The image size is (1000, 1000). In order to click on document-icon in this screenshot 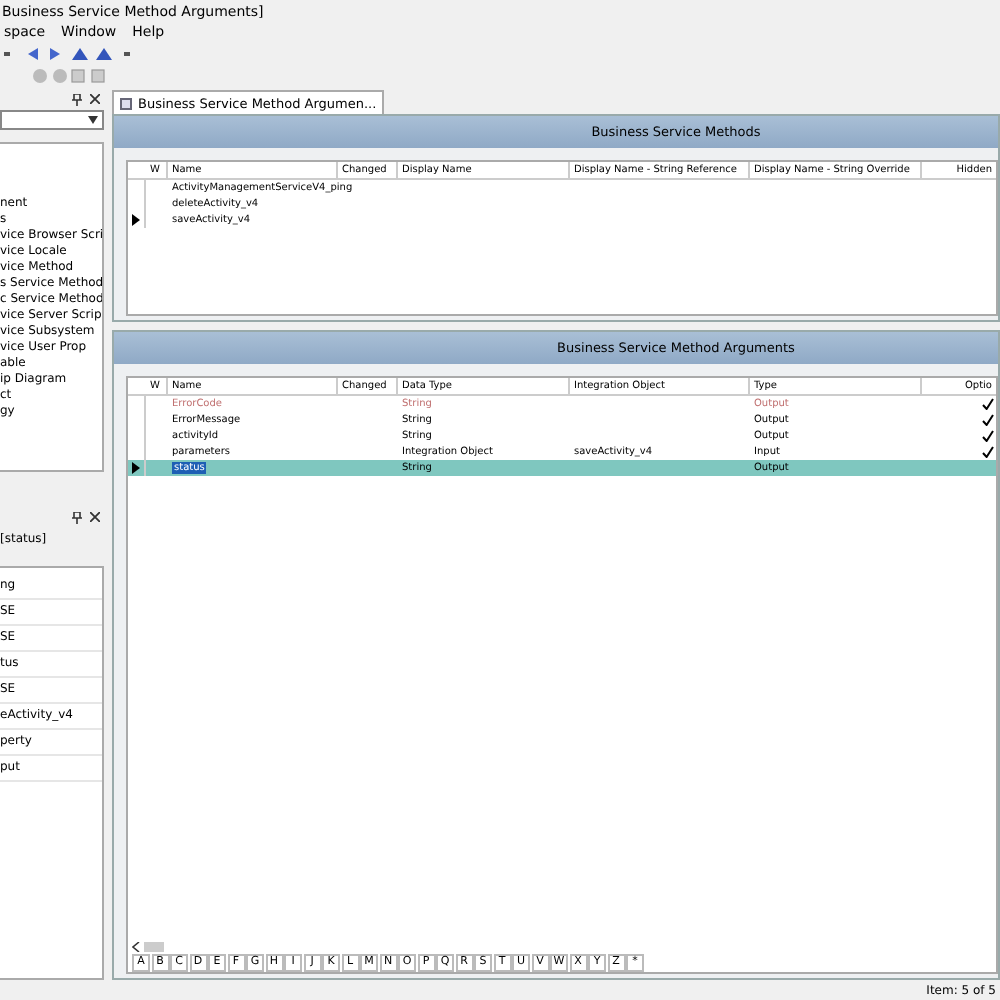, I will do `click(126, 103)`.